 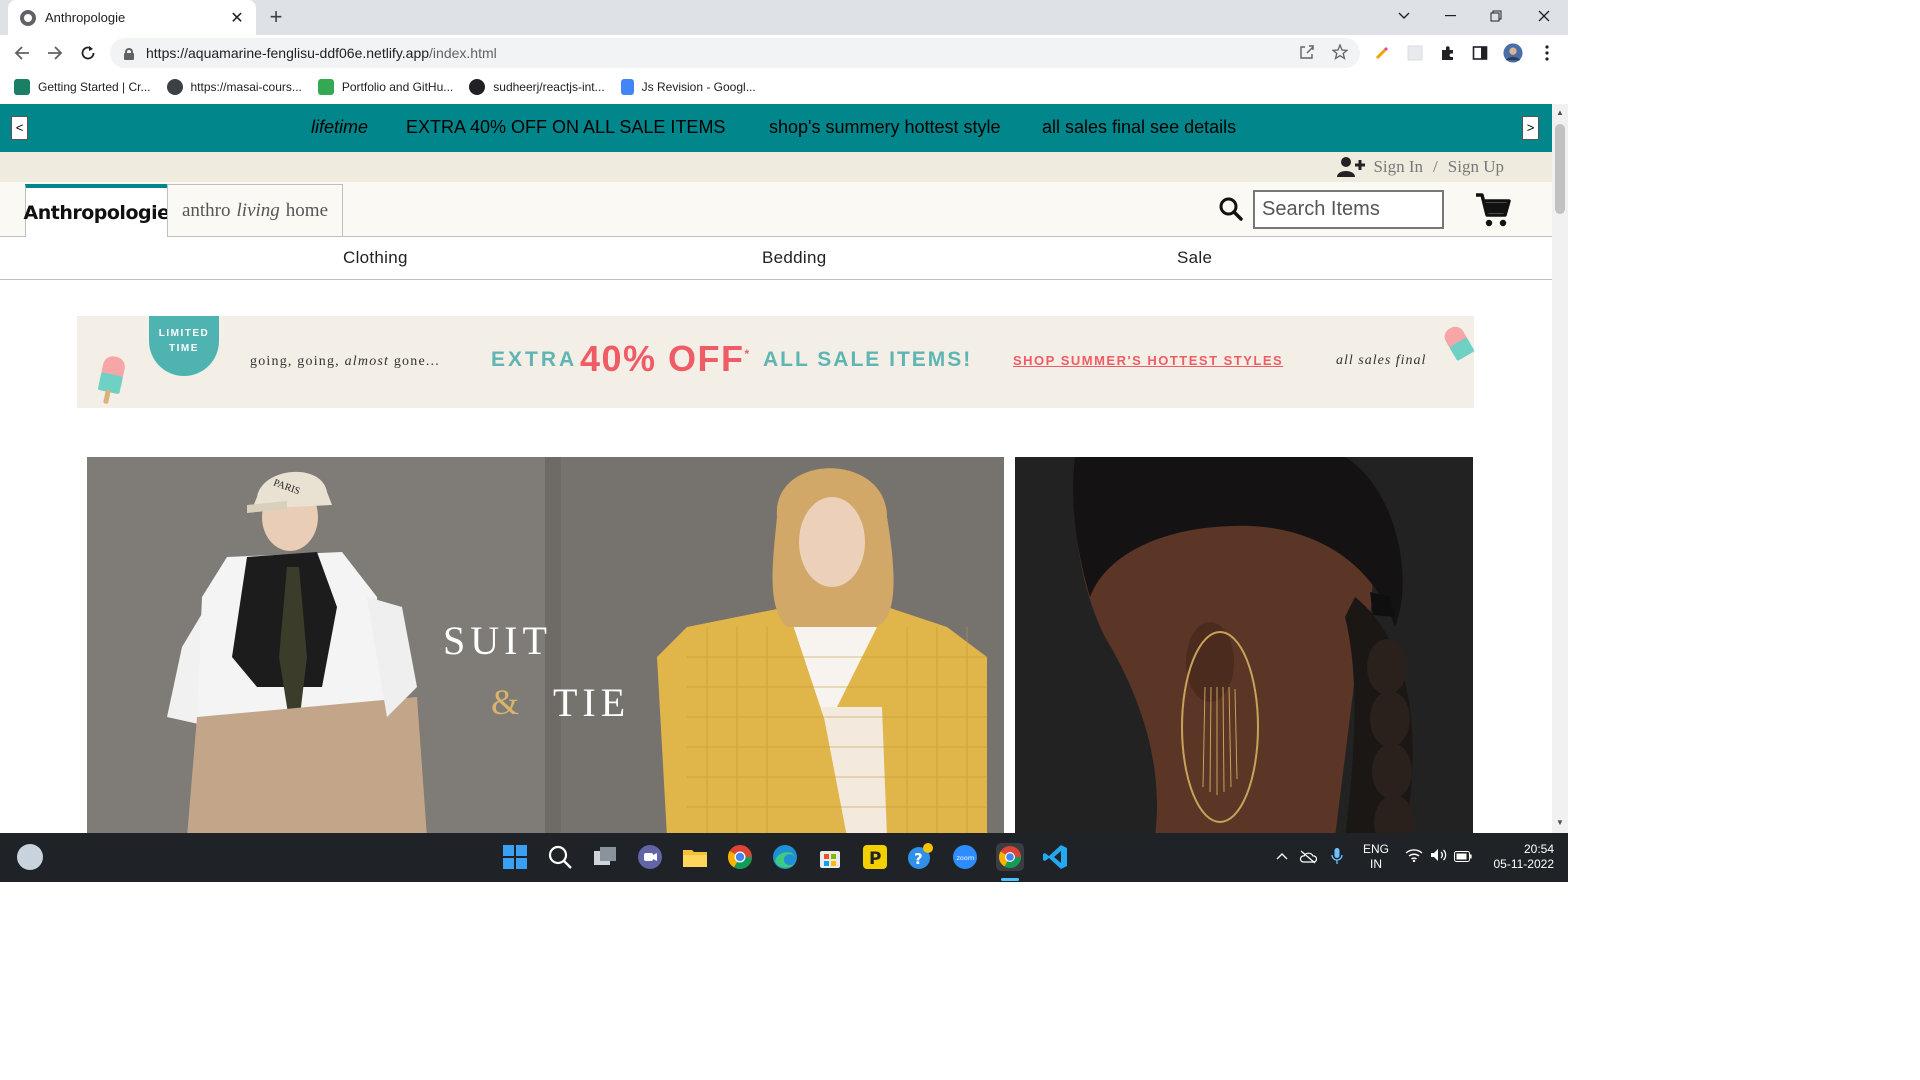 I want to click on lang-region: IN, so click(x=1376, y=864).